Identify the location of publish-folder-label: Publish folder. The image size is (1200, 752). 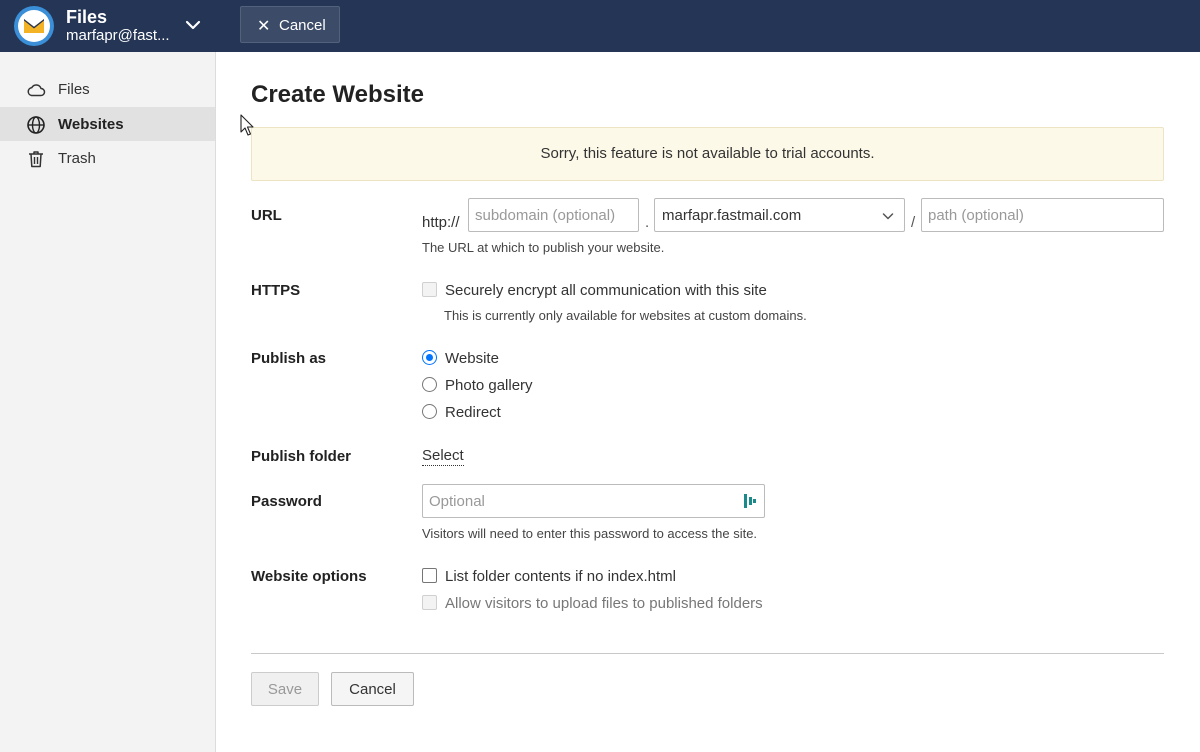
(301, 456).